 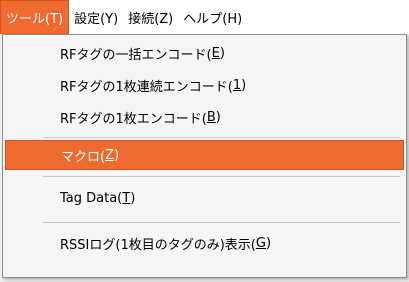 What do you see at coordinates (83, 157) in the screenshot?
I see `menu-item-label: マクロ(` at bounding box center [83, 157].